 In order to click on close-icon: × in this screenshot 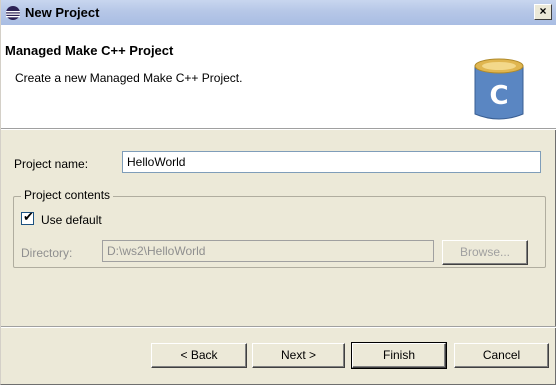, I will do `click(543, 11)`.